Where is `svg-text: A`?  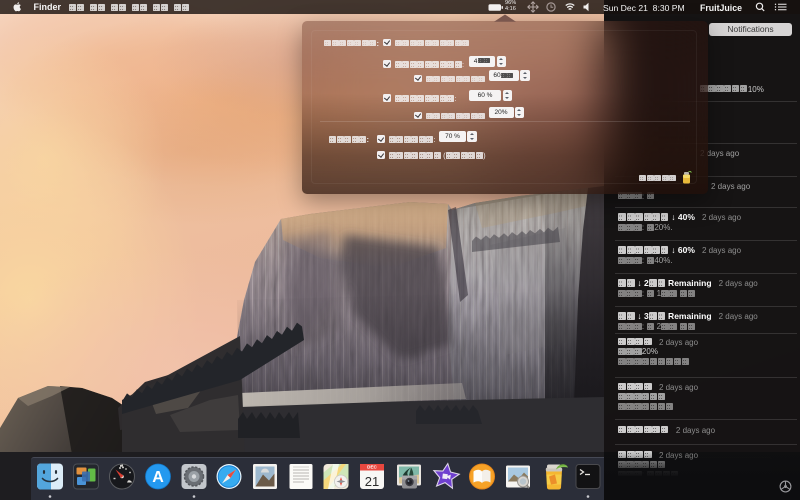
svg-text: A is located at coordinates (158, 477).